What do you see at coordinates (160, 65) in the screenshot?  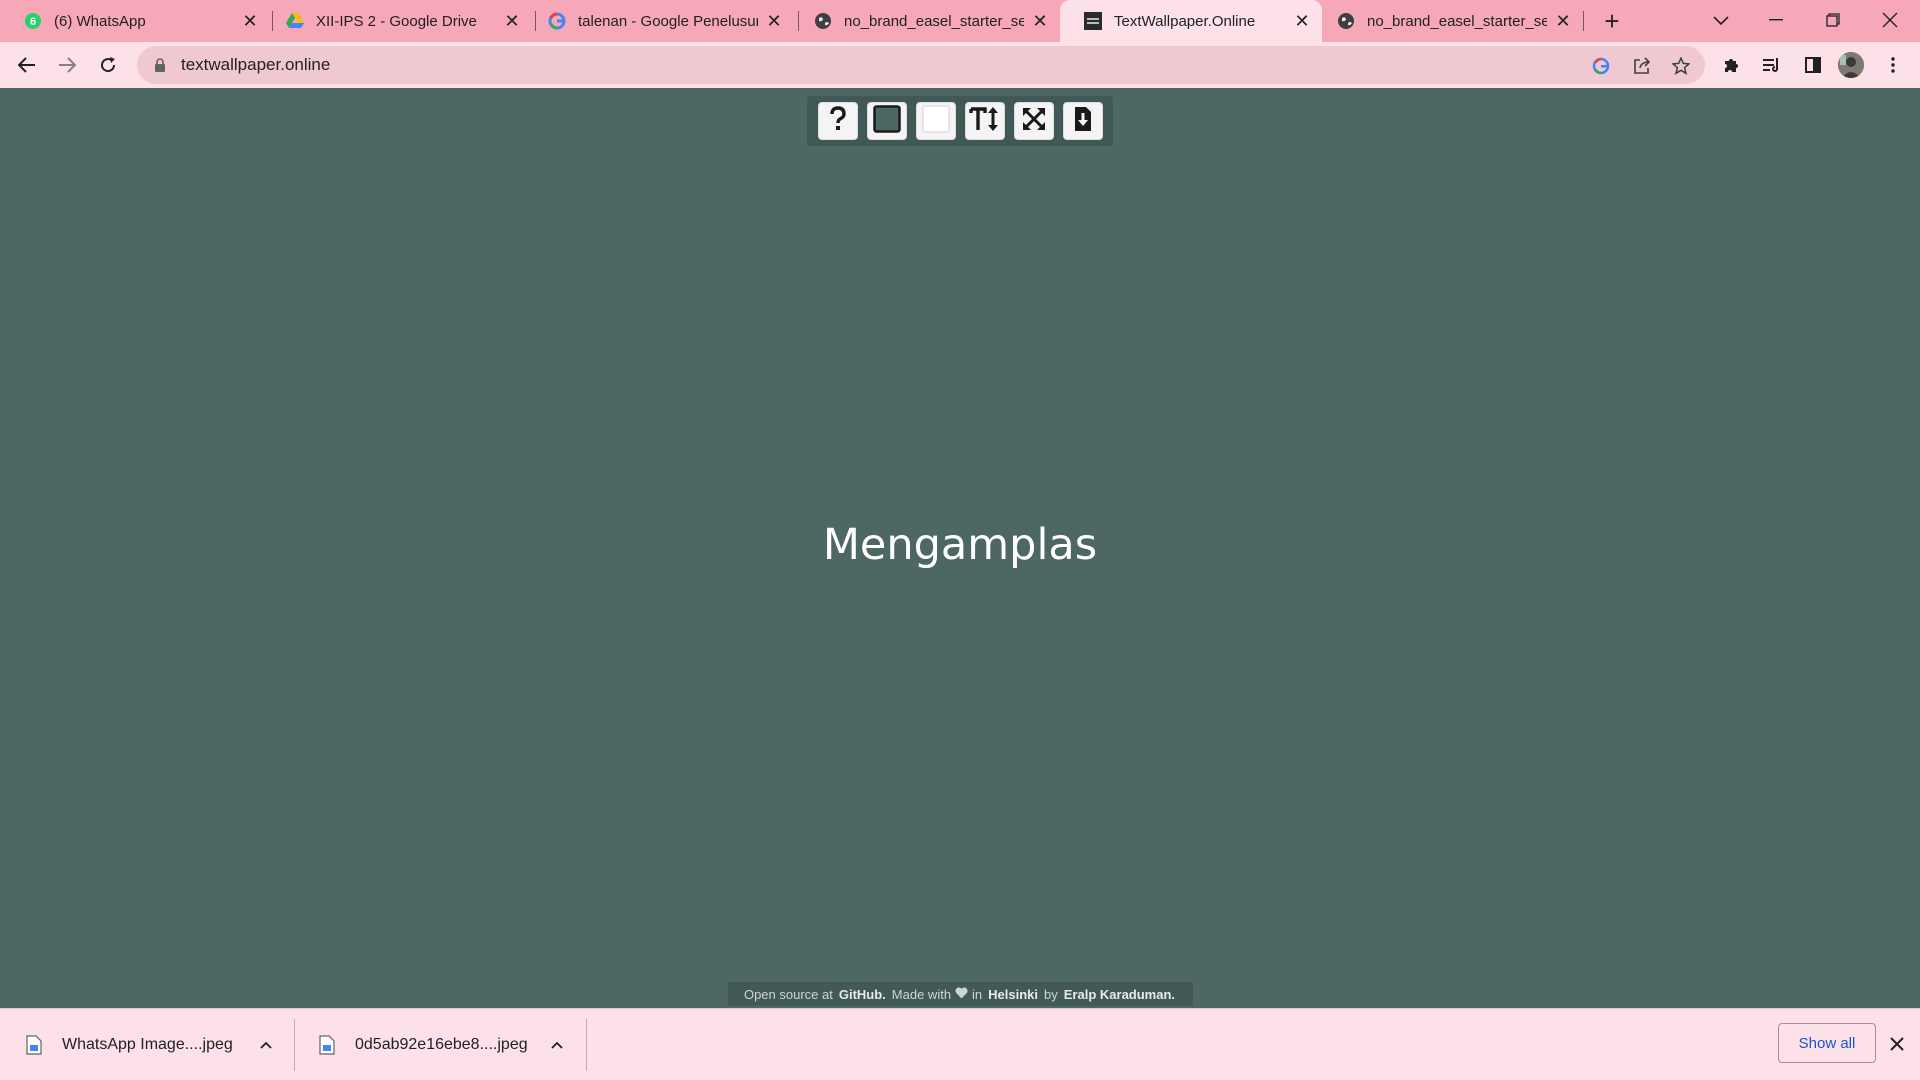 I see `lock-icon` at bounding box center [160, 65].